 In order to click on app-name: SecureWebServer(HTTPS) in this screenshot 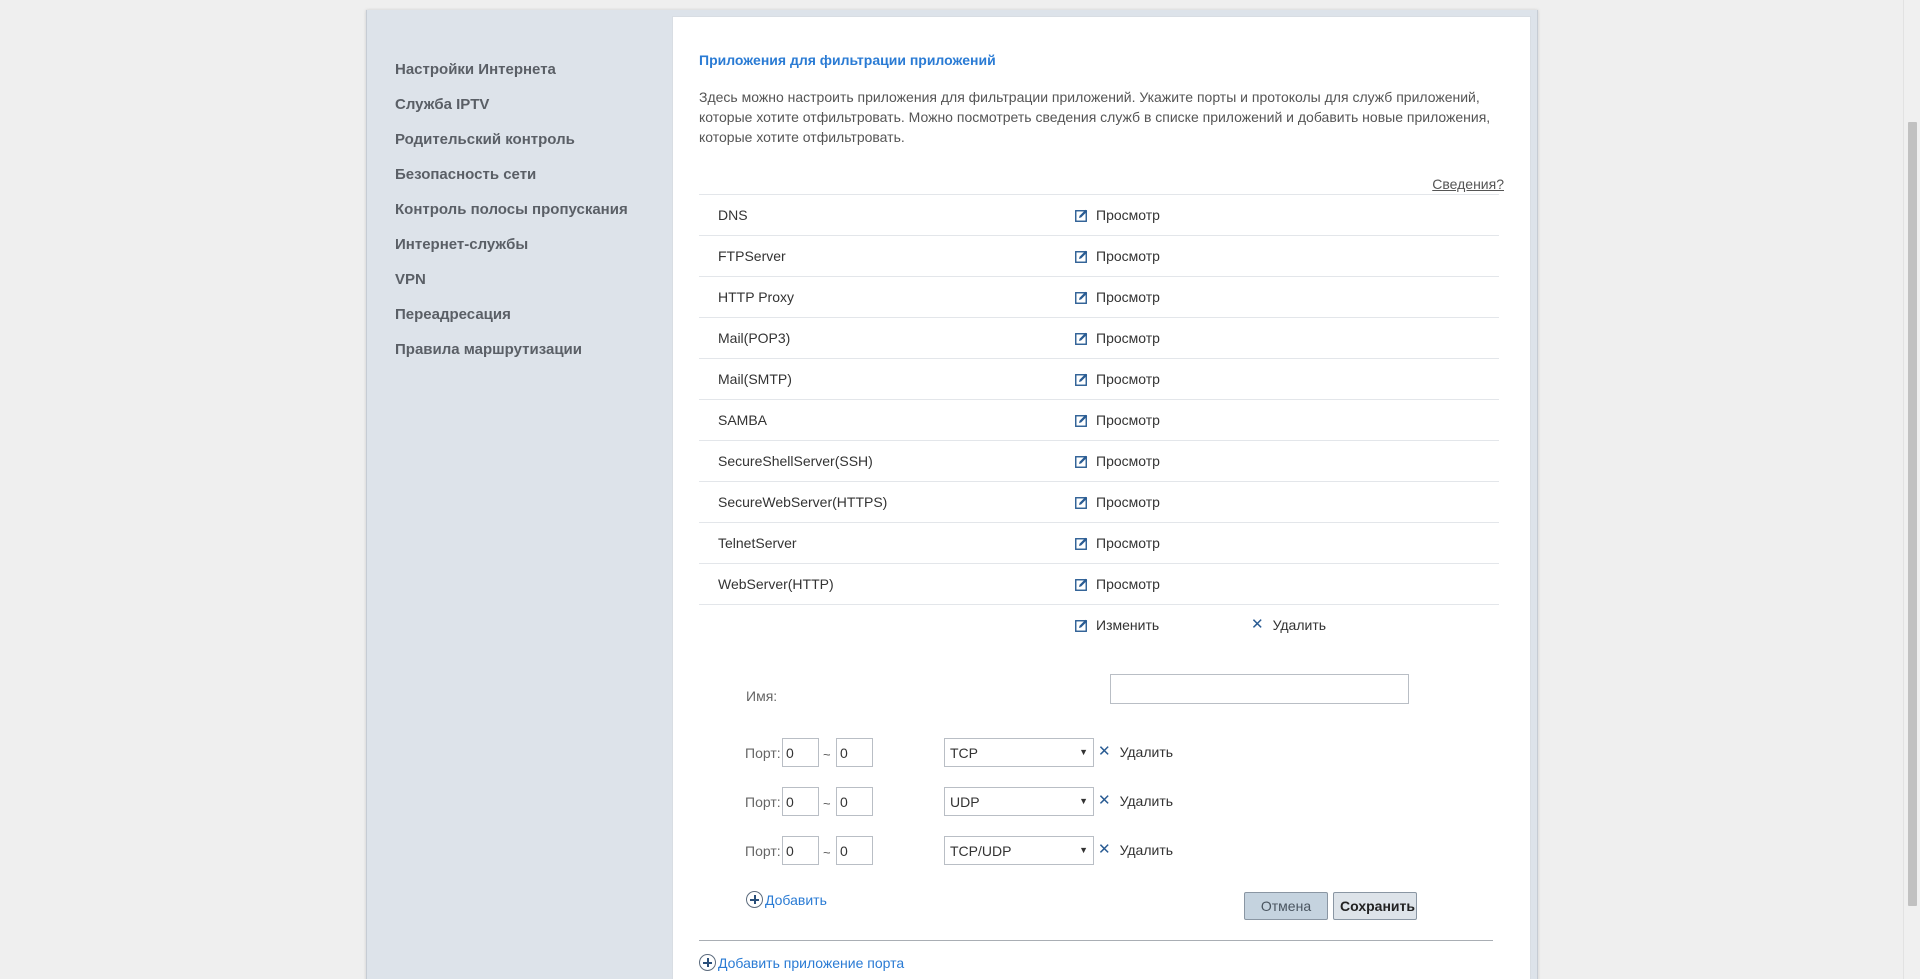, I will do `click(803, 502)`.